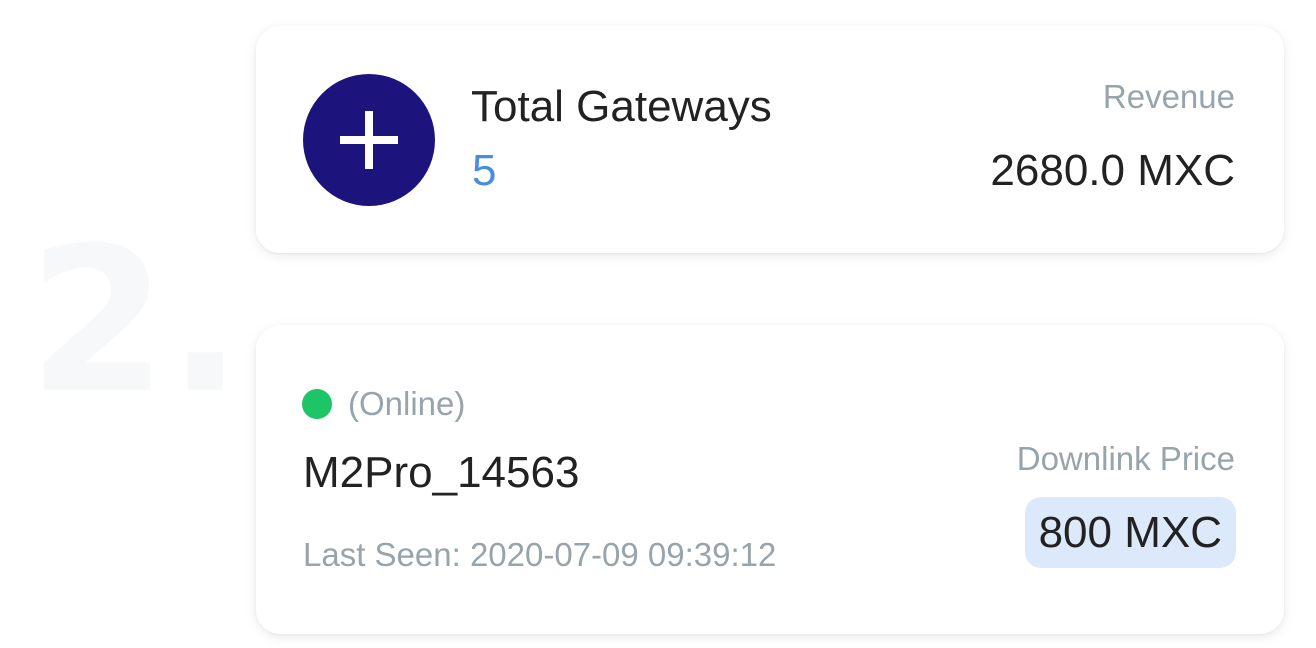 This screenshot has width=1316, height=648. I want to click on add-gateway-button, so click(369, 140).